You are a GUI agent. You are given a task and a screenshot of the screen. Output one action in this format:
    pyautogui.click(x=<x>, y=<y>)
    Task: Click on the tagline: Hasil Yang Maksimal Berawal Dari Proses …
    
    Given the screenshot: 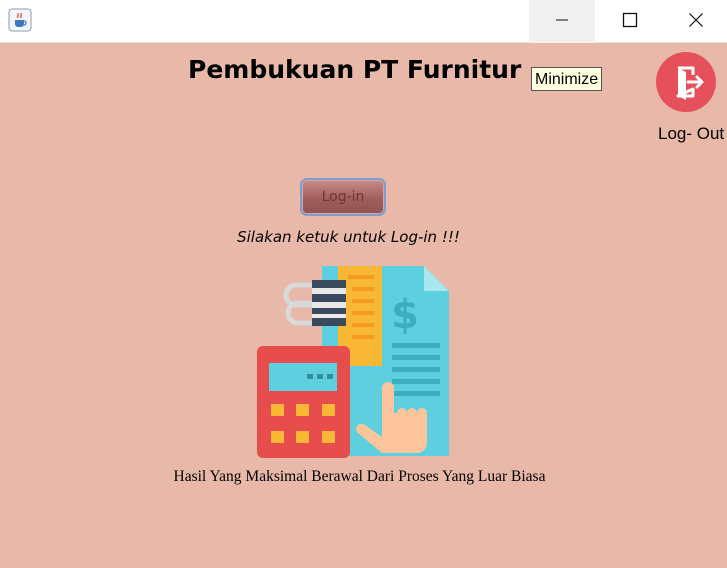 What is the action you would take?
    pyautogui.click(x=359, y=476)
    